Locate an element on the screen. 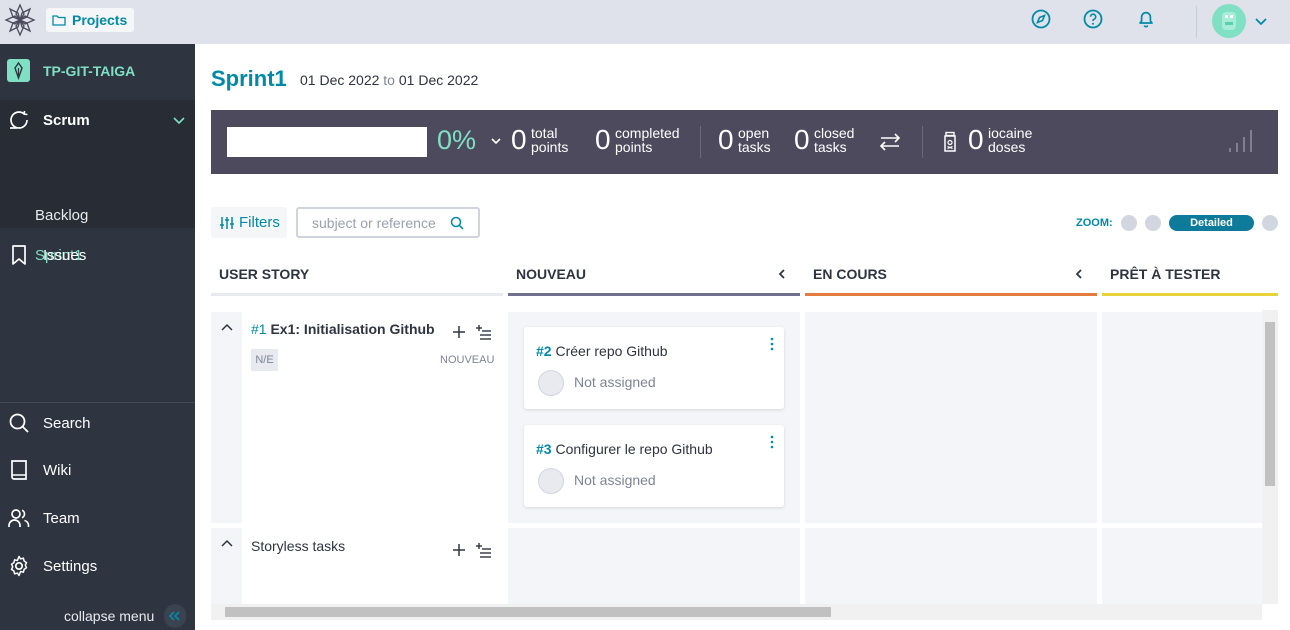  projects-button: Projects is located at coordinates (90, 20).